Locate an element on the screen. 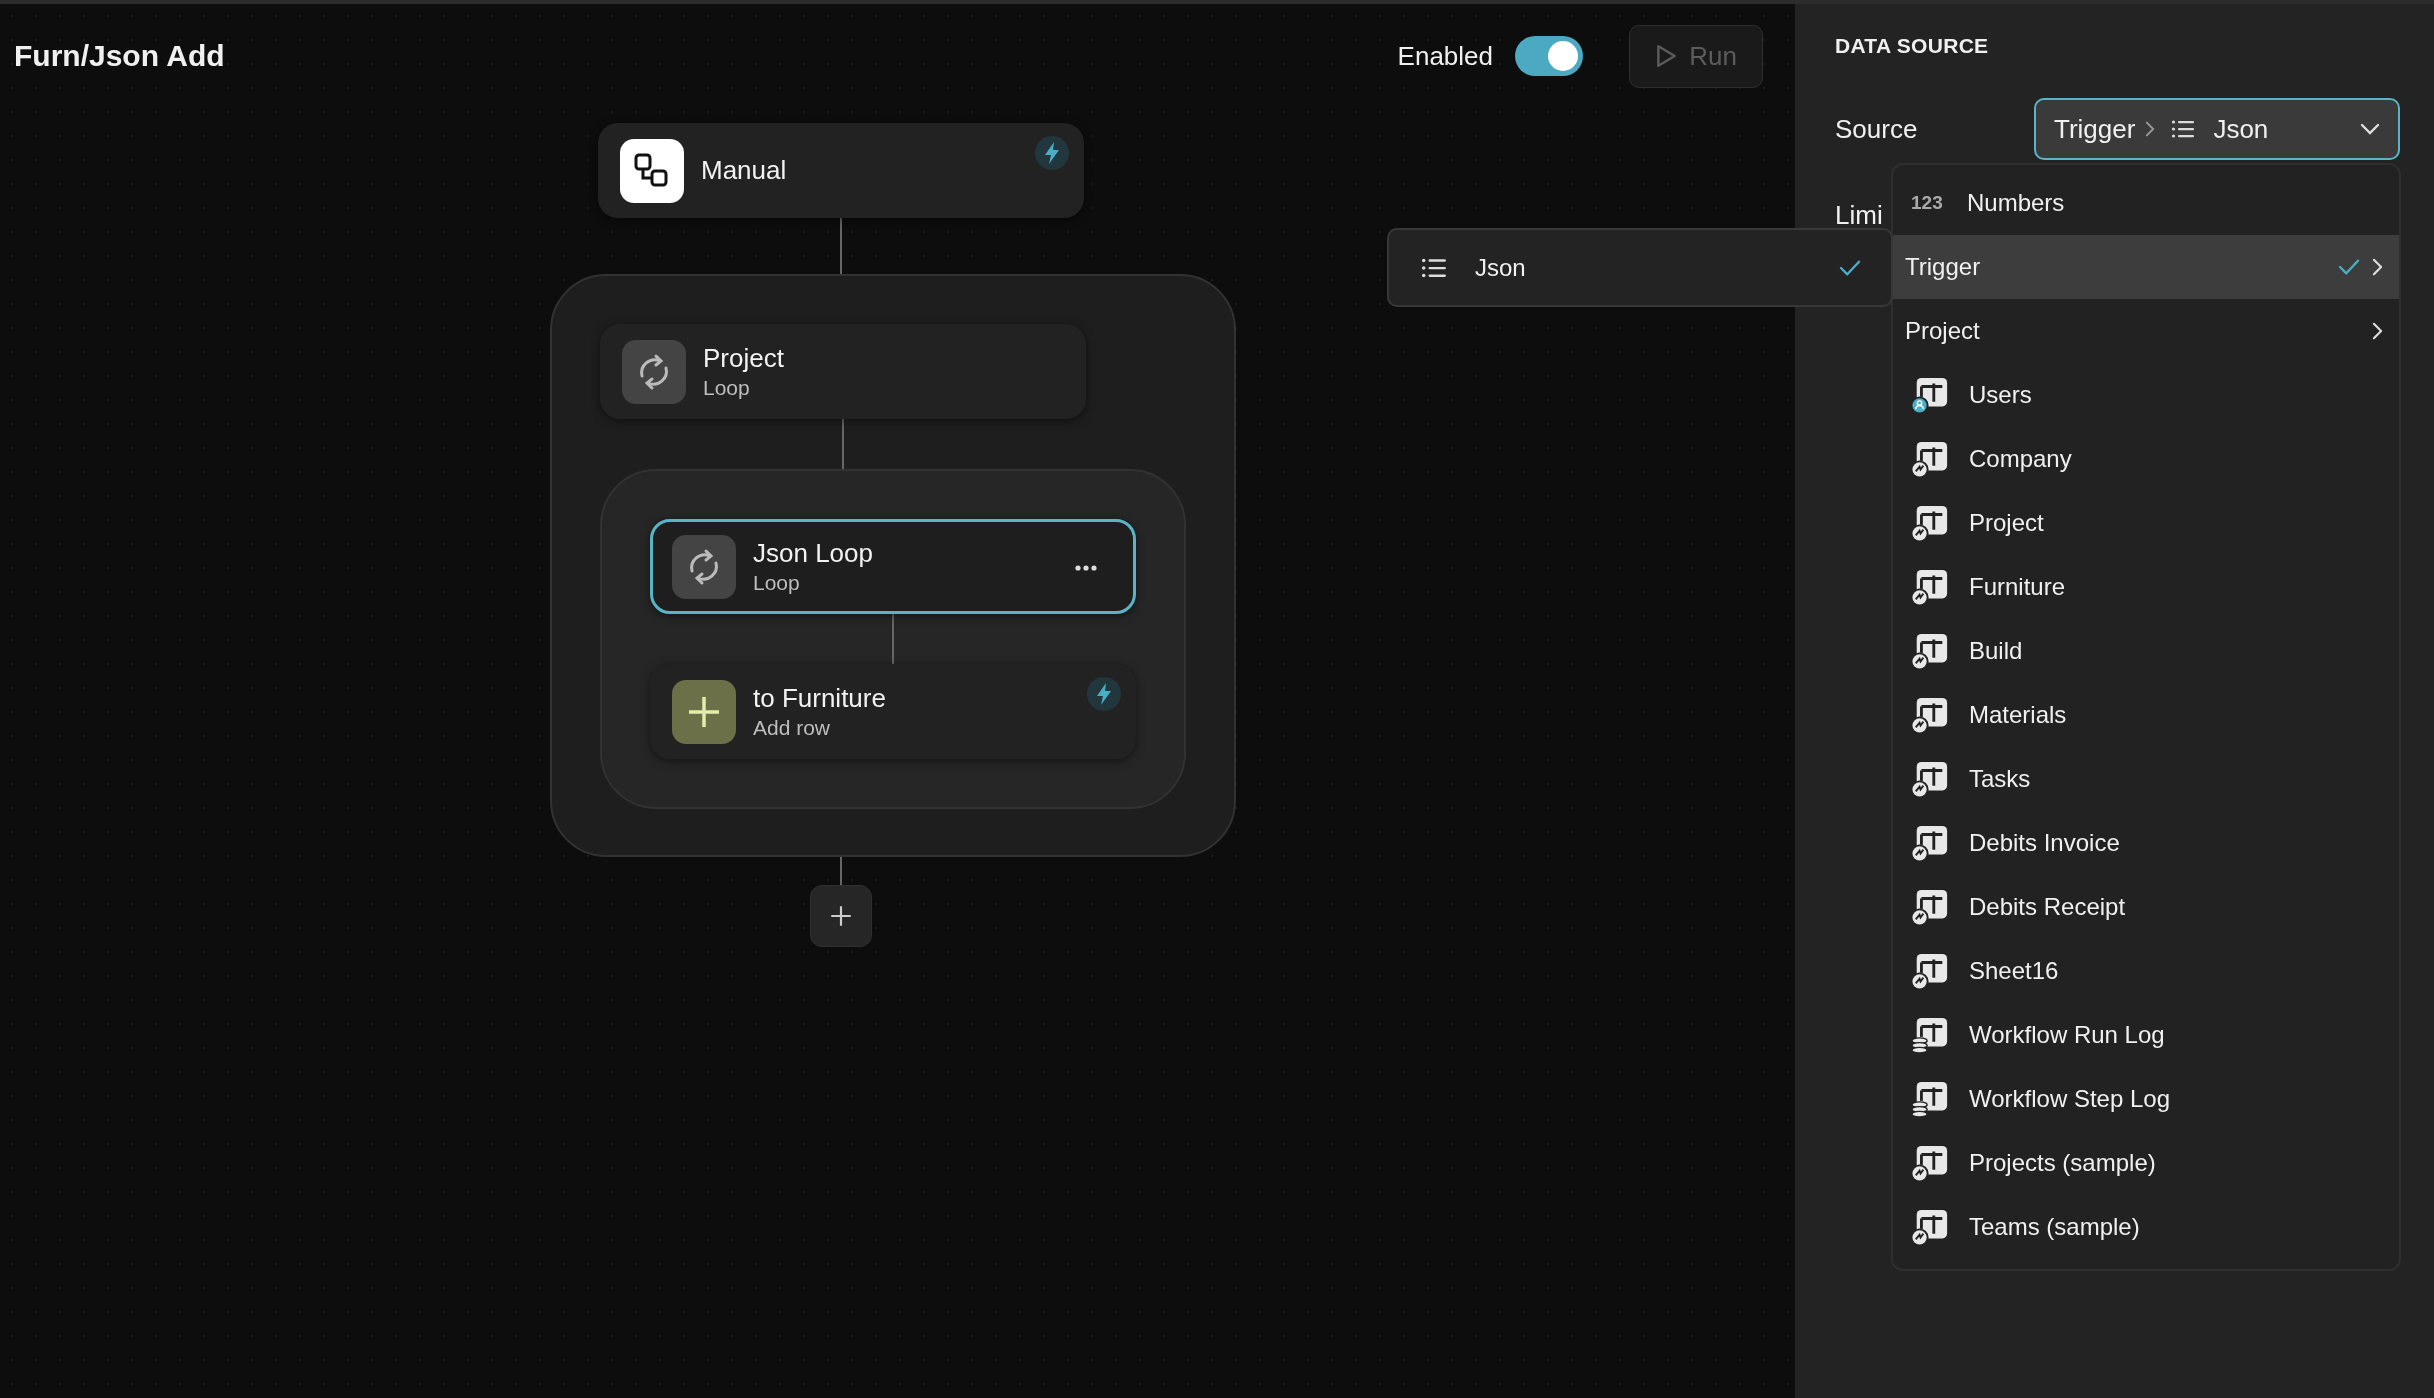  caret-down-icon is located at coordinates (2370, 129).